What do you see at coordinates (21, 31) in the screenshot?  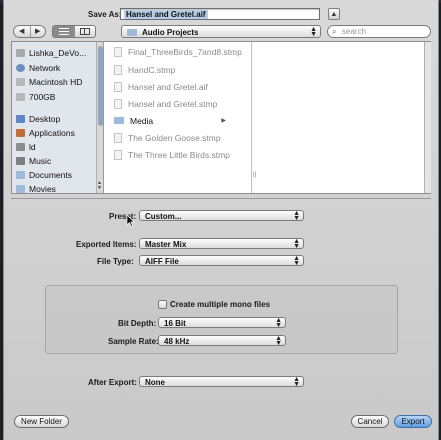 I see `back-arrow-icon: ◀` at bounding box center [21, 31].